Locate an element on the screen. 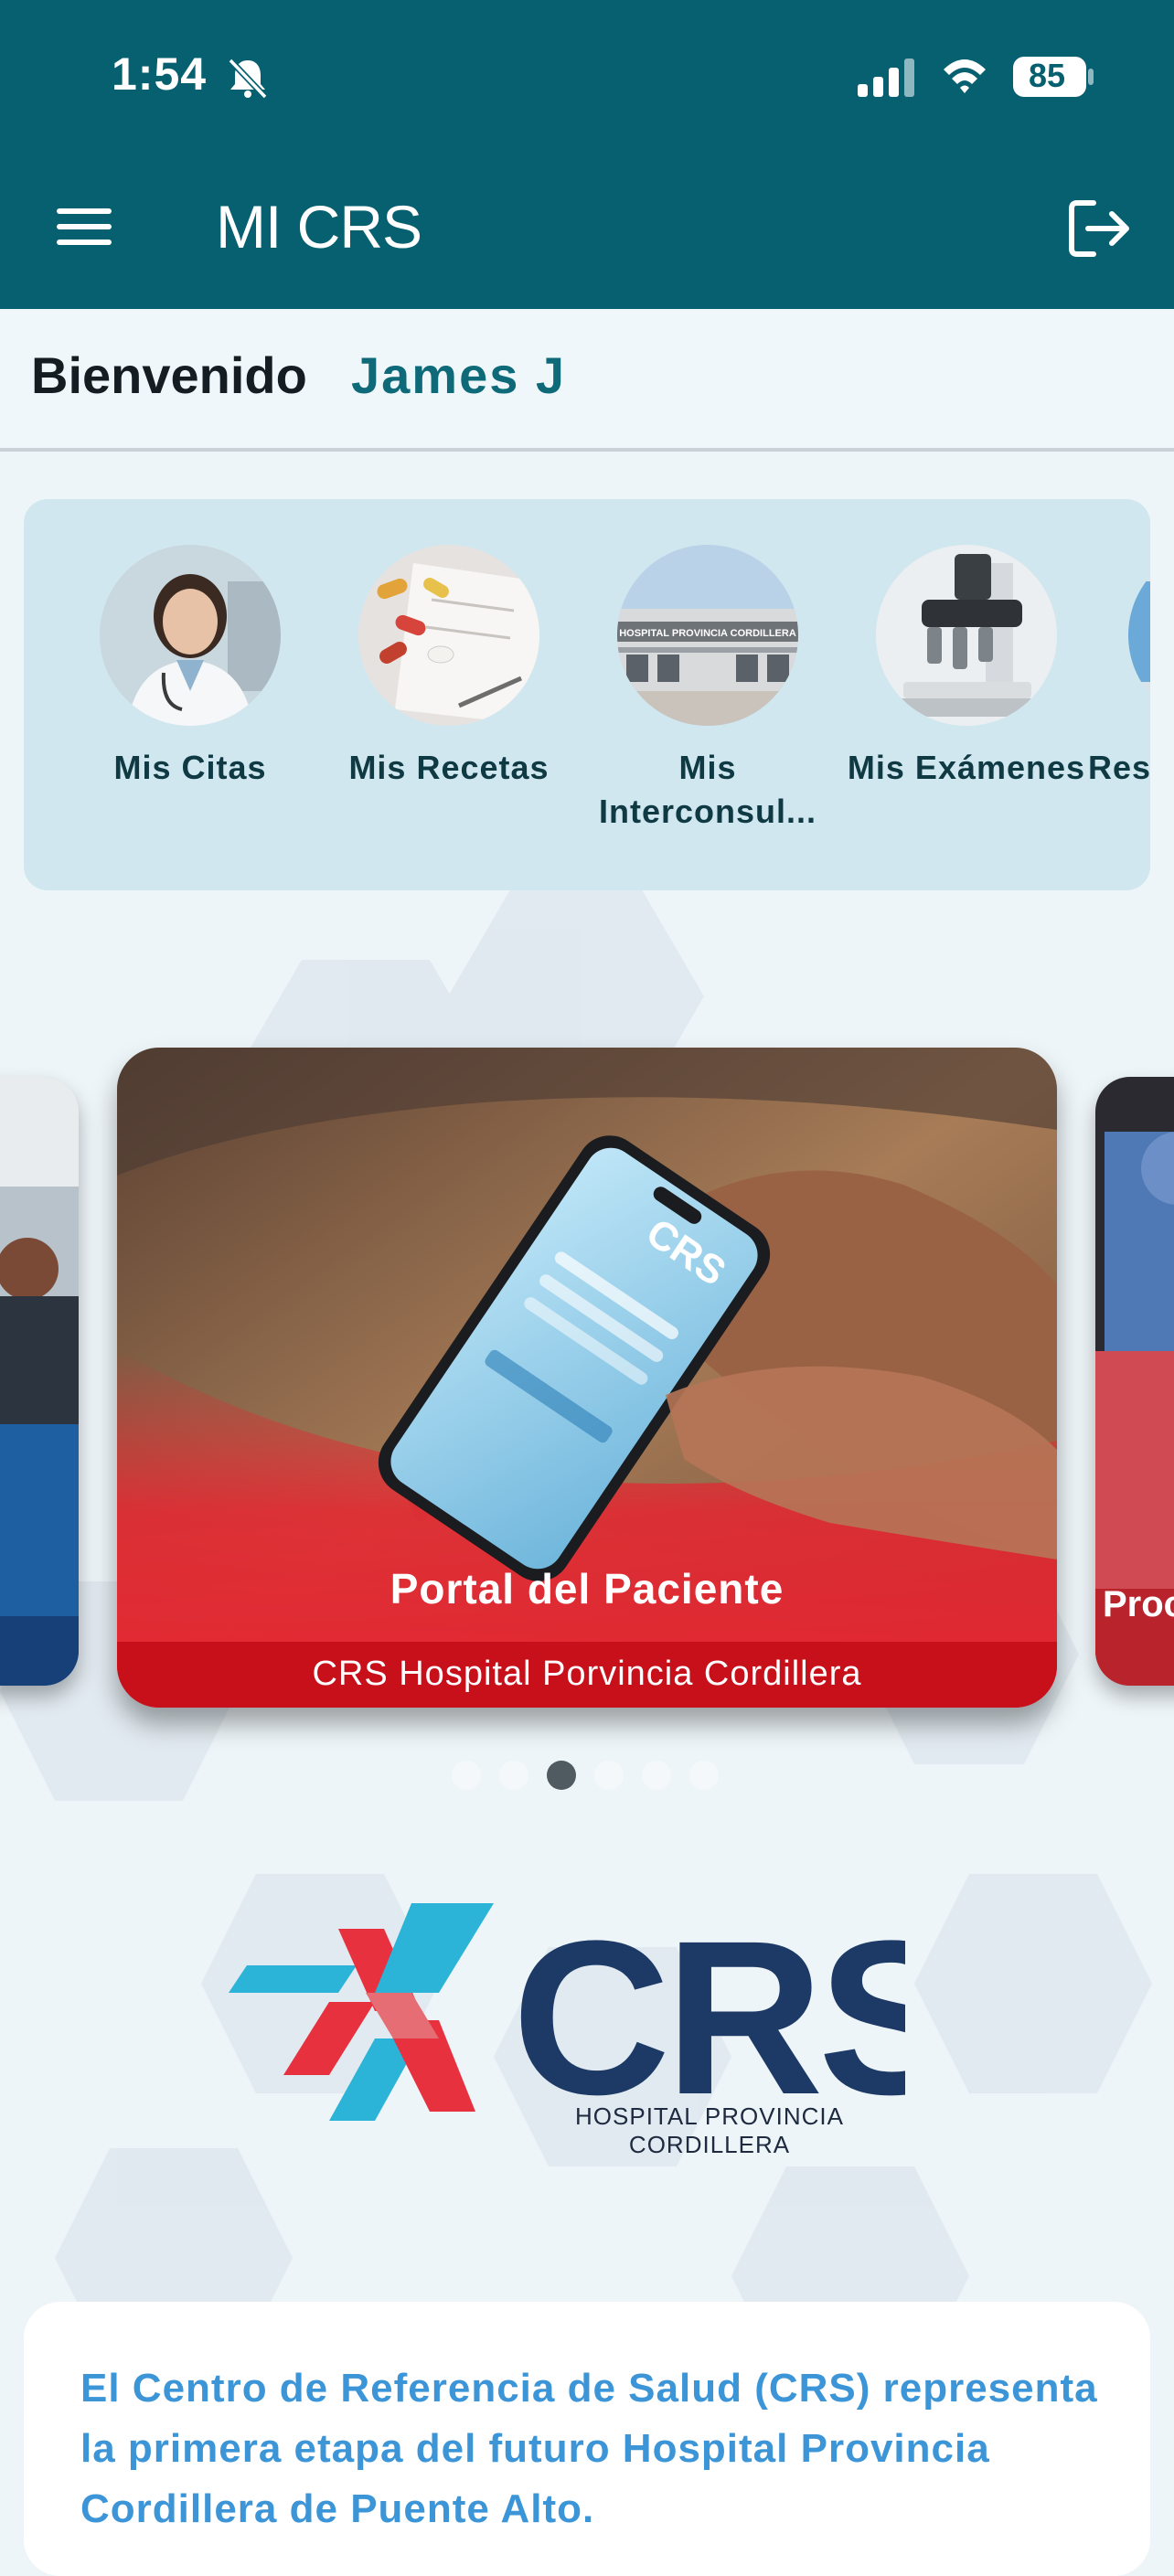 The width and height of the screenshot is (1174, 2576). welcome-banner: Bienvenido James J is located at coordinates (587, 381).